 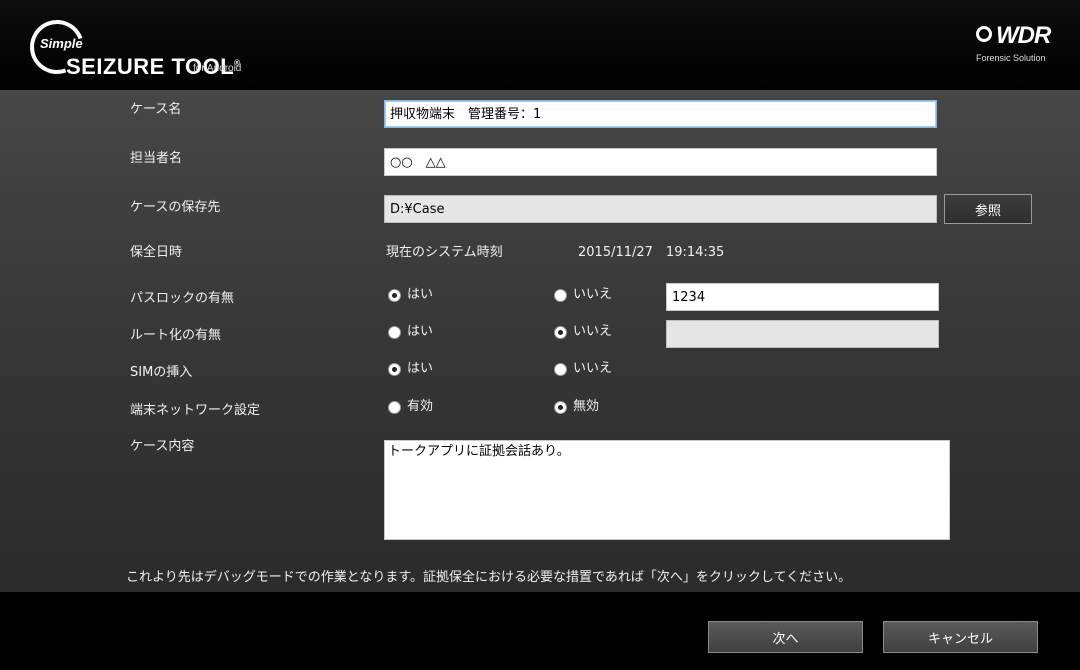 I want to click on logo-simple-text: Simple, so click(x=61, y=43).